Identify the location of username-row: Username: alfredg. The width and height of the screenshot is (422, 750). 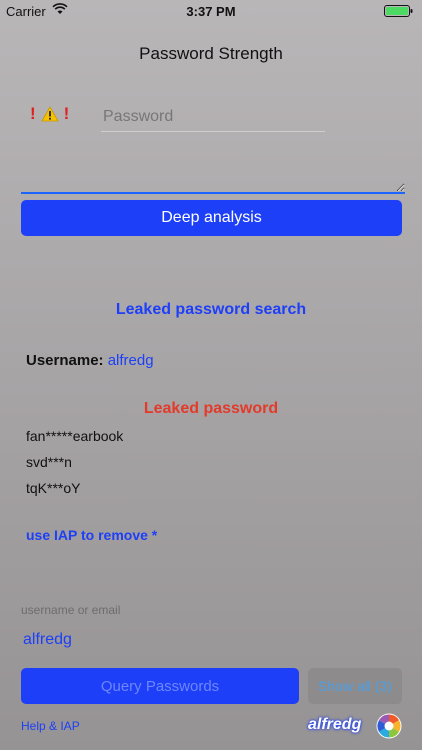
(90, 360).